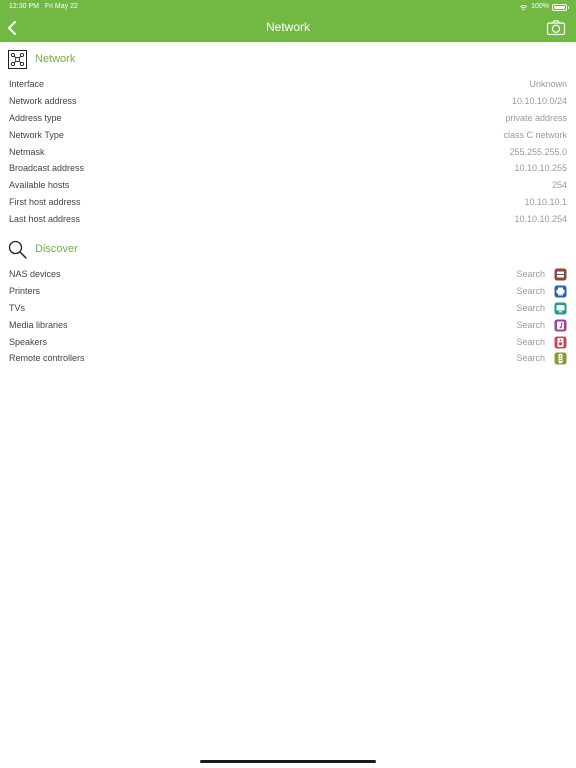  I want to click on page-title: Network, so click(287, 27).